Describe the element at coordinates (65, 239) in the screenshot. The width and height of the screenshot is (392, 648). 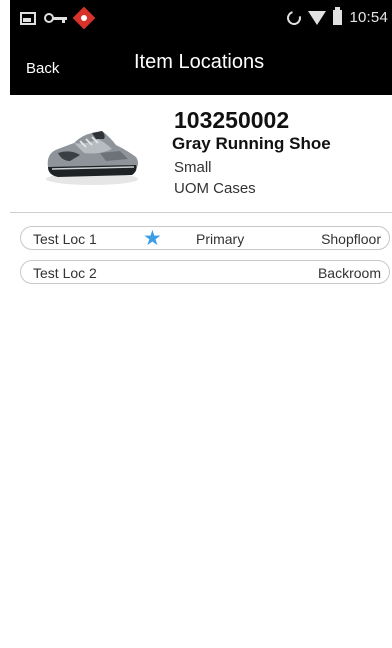
I see `location-name: Test Loc 1` at that location.